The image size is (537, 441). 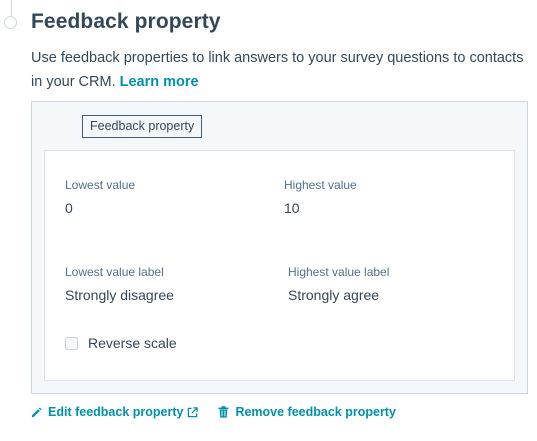 I want to click on feedback-property-tag: Feedback property, so click(x=142, y=126).